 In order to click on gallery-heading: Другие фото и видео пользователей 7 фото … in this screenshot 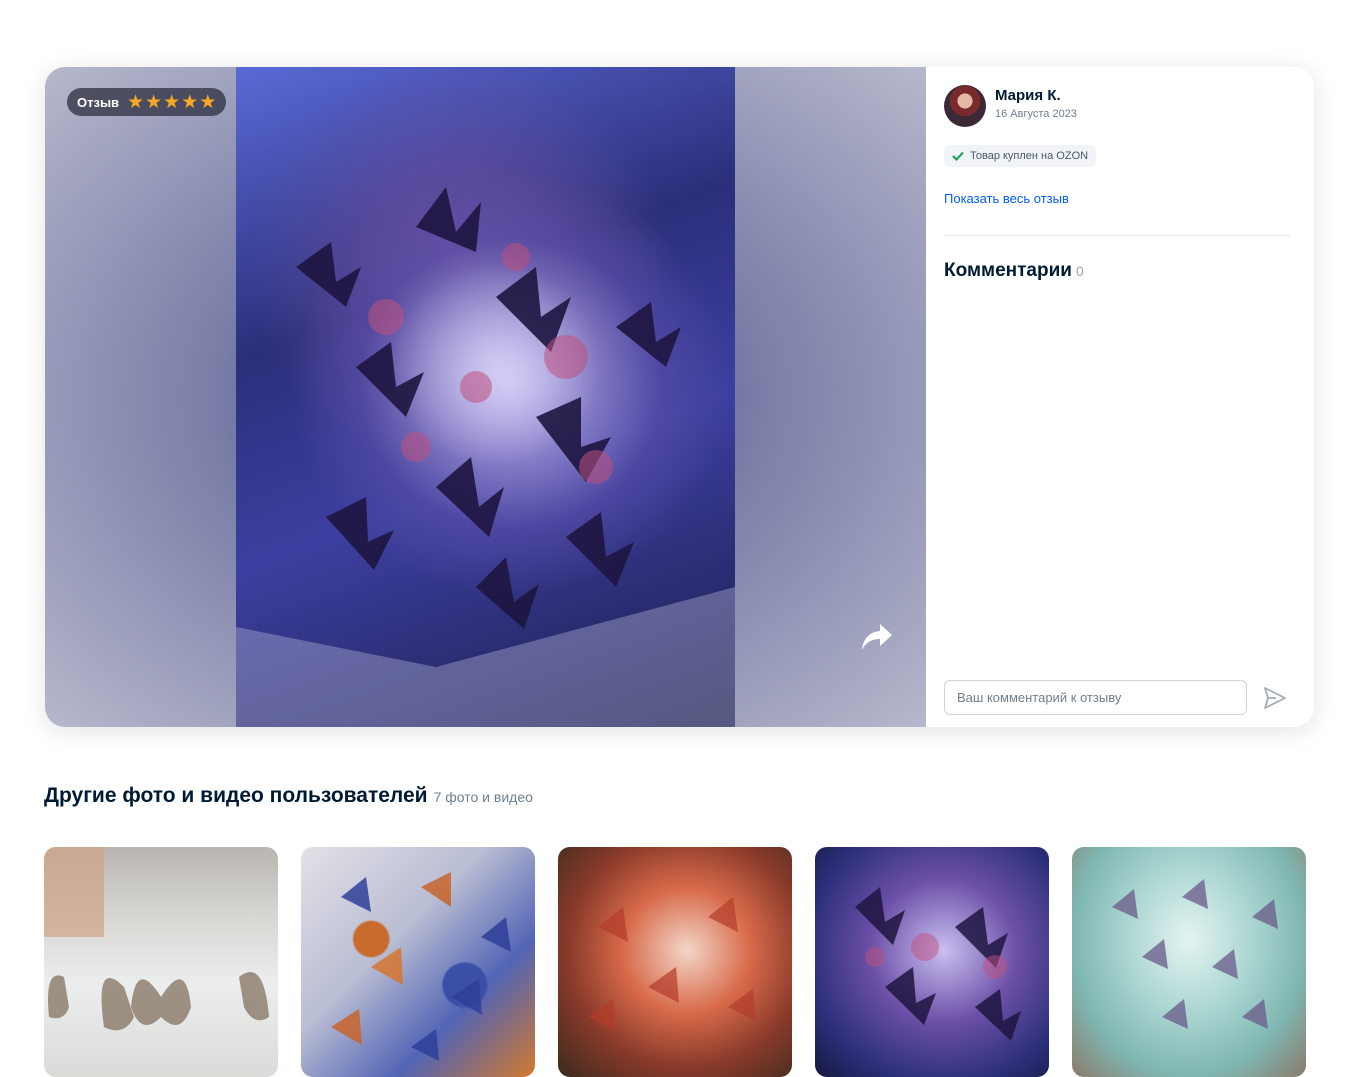, I will do `click(288, 796)`.